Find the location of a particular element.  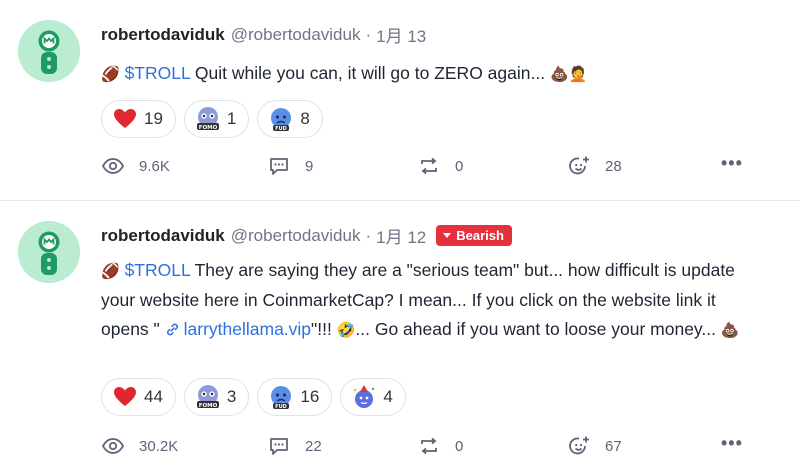

reaction-party-button: 4 is located at coordinates (373, 397).